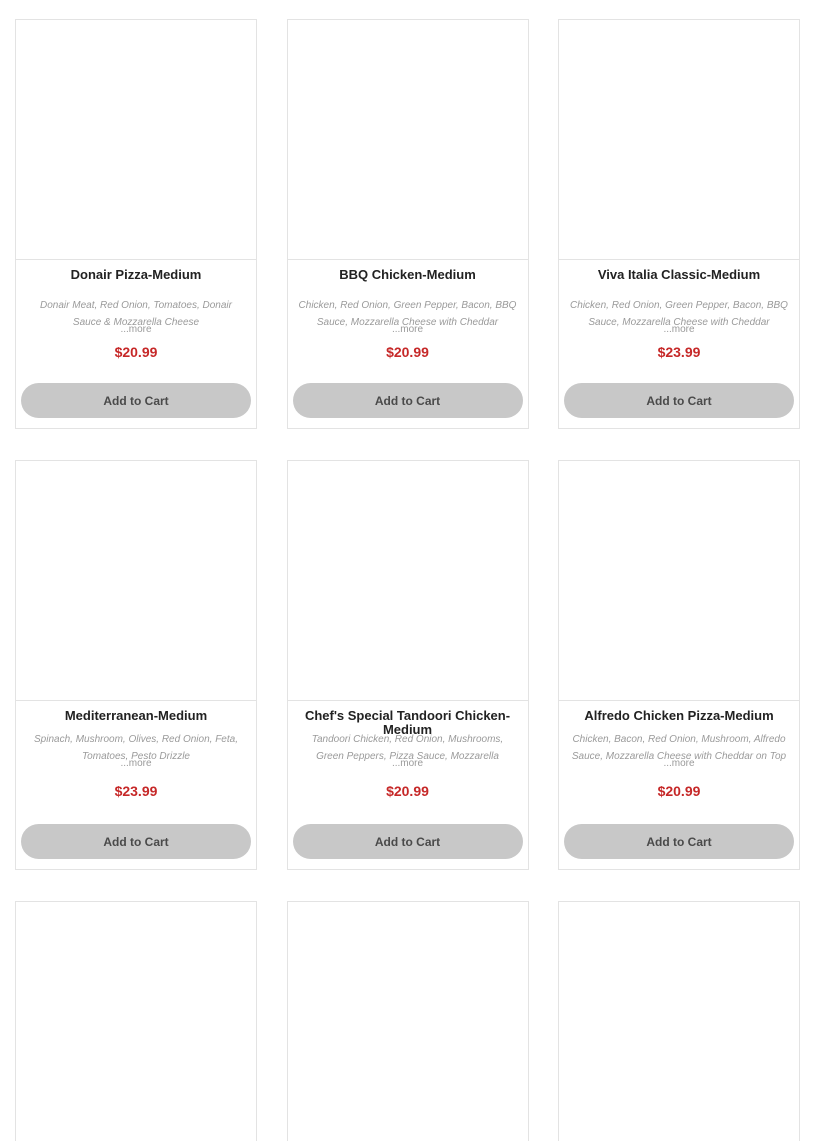  I want to click on product-title: Viva Italia Classic-Medium, so click(679, 275).